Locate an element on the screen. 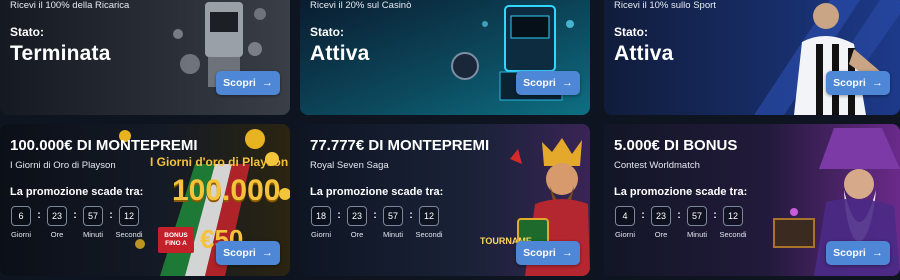  timer-value: 18 is located at coordinates (321, 216).